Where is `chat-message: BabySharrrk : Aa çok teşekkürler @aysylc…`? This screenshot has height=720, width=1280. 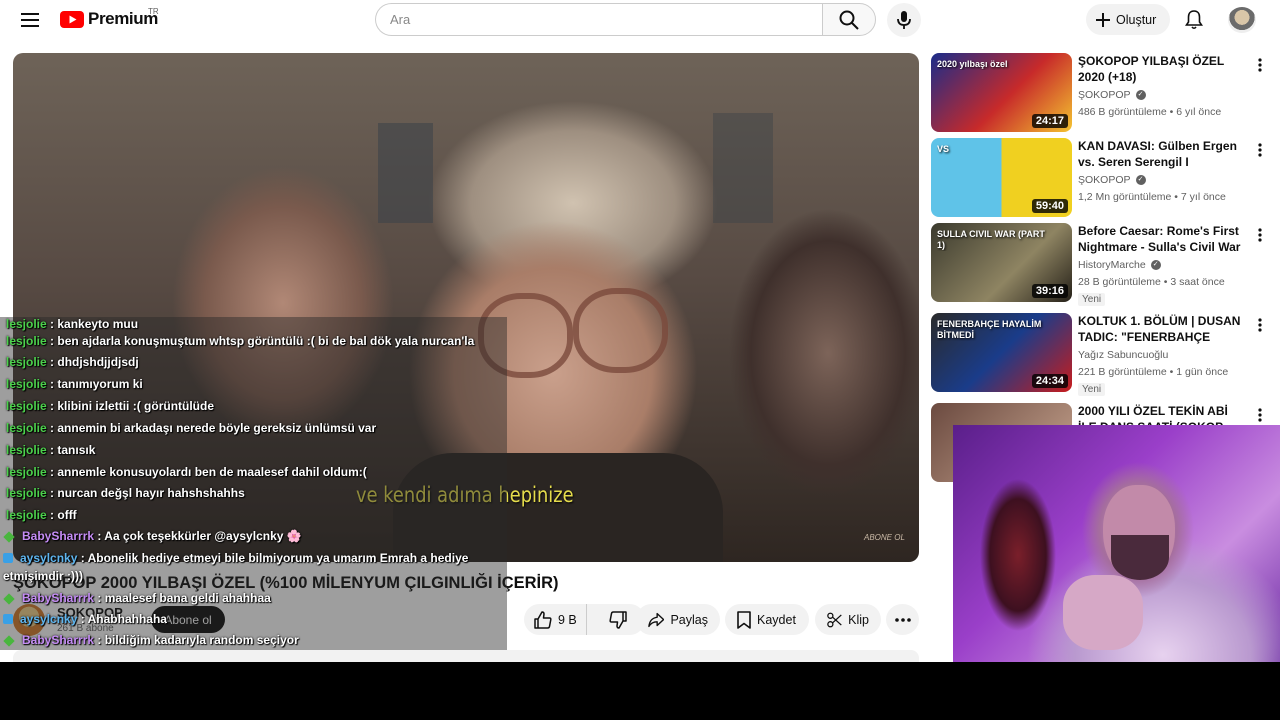
chat-message: BabySharrrk : Aa çok teşekkürler @aysylc… is located at coordinates (152, 536).